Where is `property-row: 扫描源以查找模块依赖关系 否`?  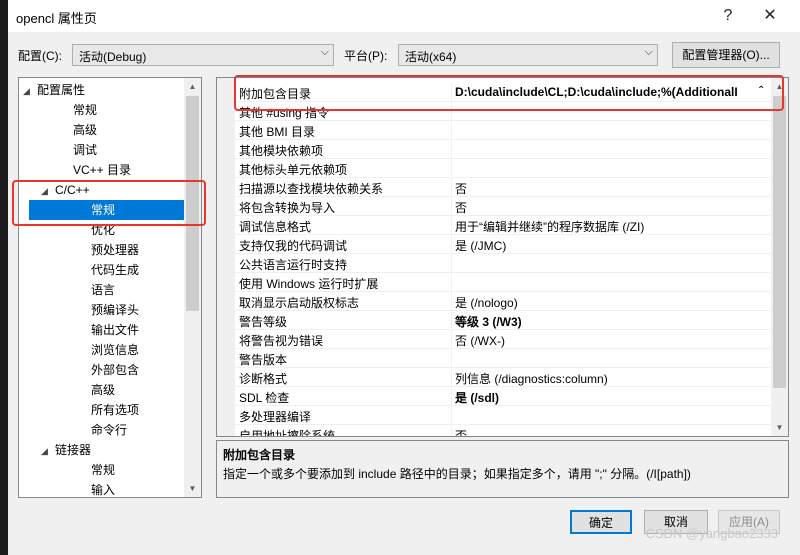
property-row: 扫描源以查找模块依赖关系 否 is located at coordinates (494, 187).